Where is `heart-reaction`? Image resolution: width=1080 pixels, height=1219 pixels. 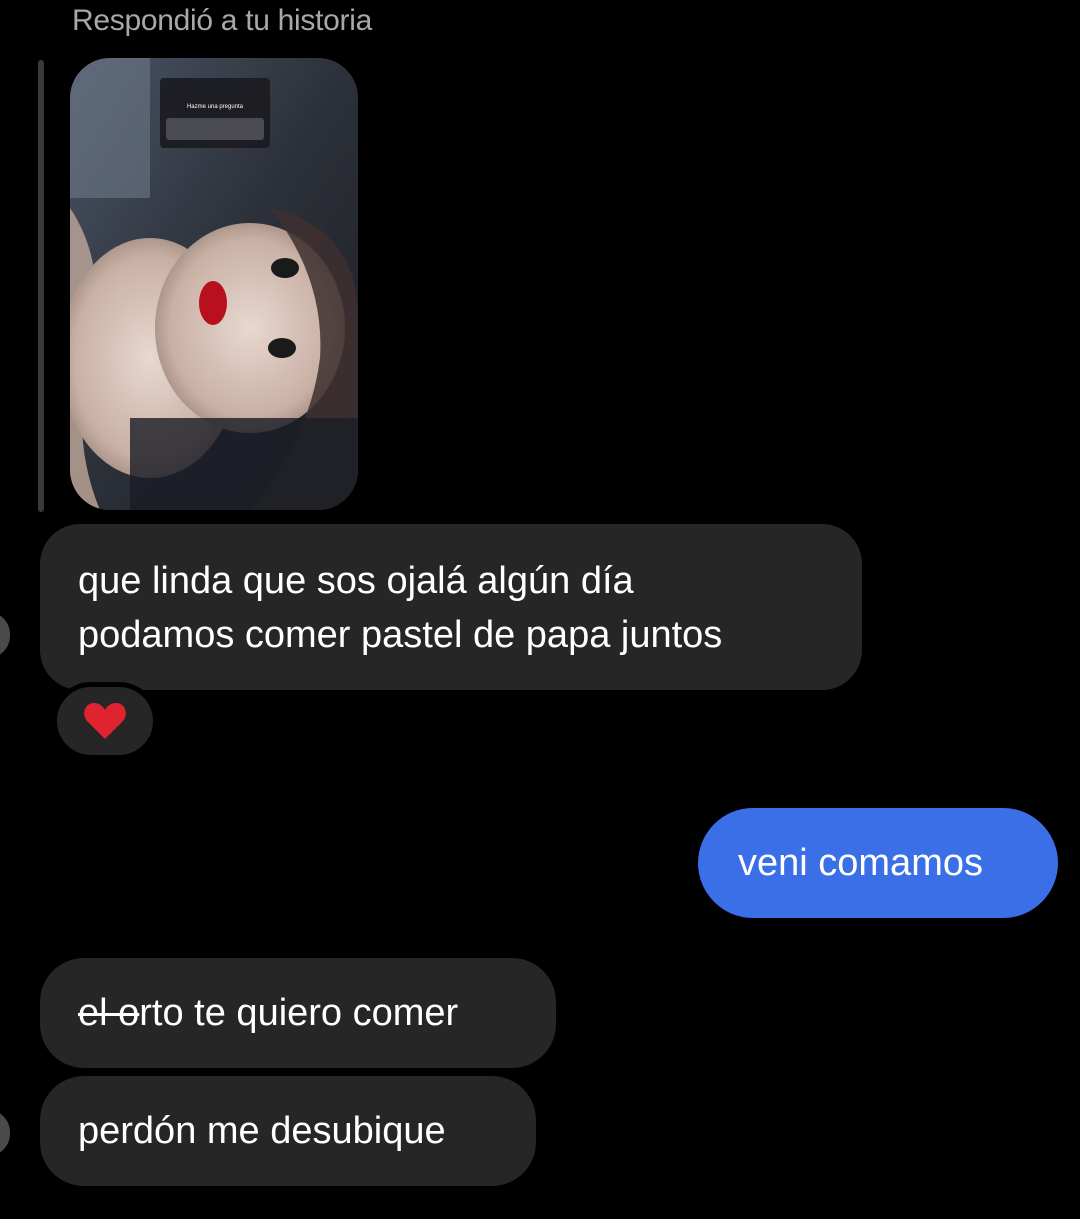 heart-reaction is located at coordinates (105, 721).